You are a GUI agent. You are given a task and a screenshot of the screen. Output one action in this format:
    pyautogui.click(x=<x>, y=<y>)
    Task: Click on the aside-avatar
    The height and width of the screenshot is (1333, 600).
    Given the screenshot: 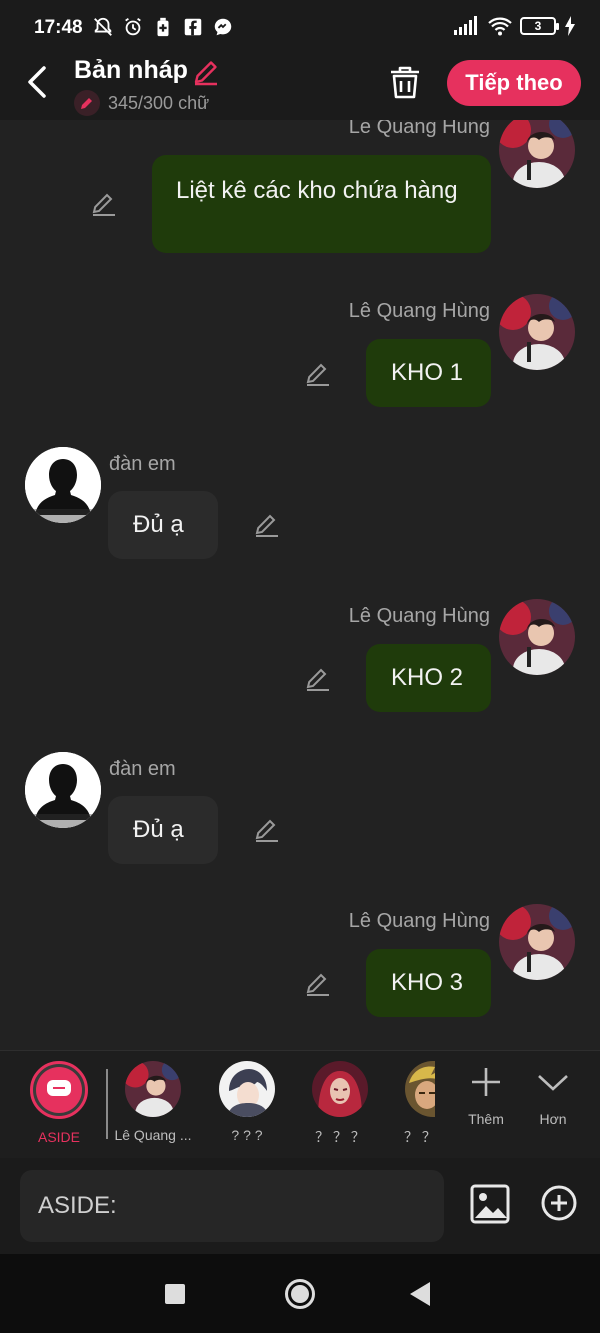 What is the action you would take?
    pyautogui.click(x=59, y=1090)
    